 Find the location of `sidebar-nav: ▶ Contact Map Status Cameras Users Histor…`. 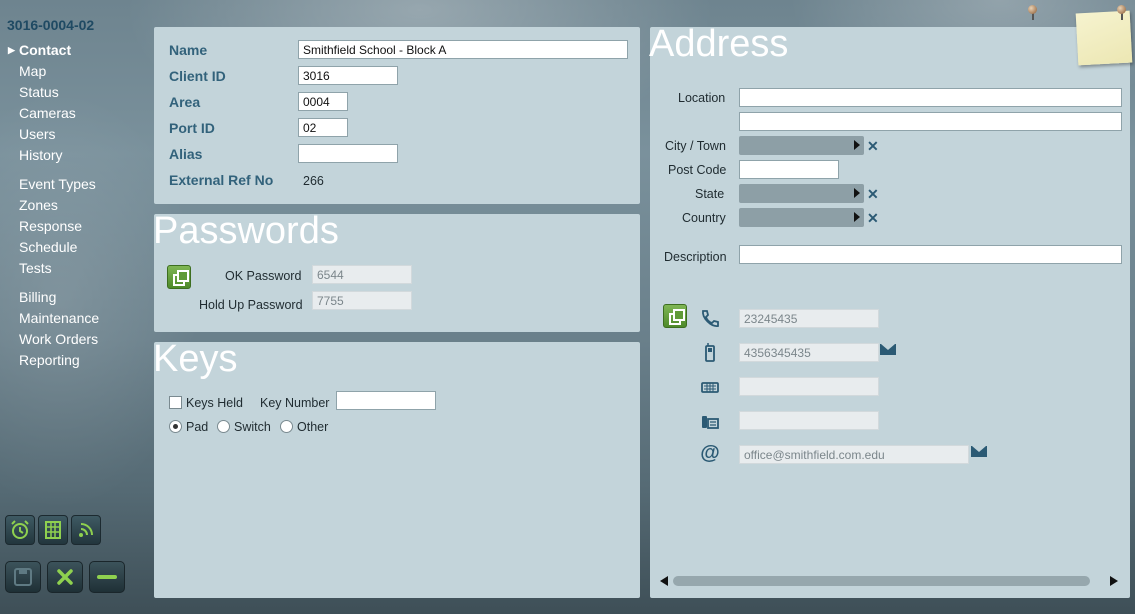

sidebar-nav: ▶ Contact Map Status Cameras Users Histor… is located at coordinates (75, 209).